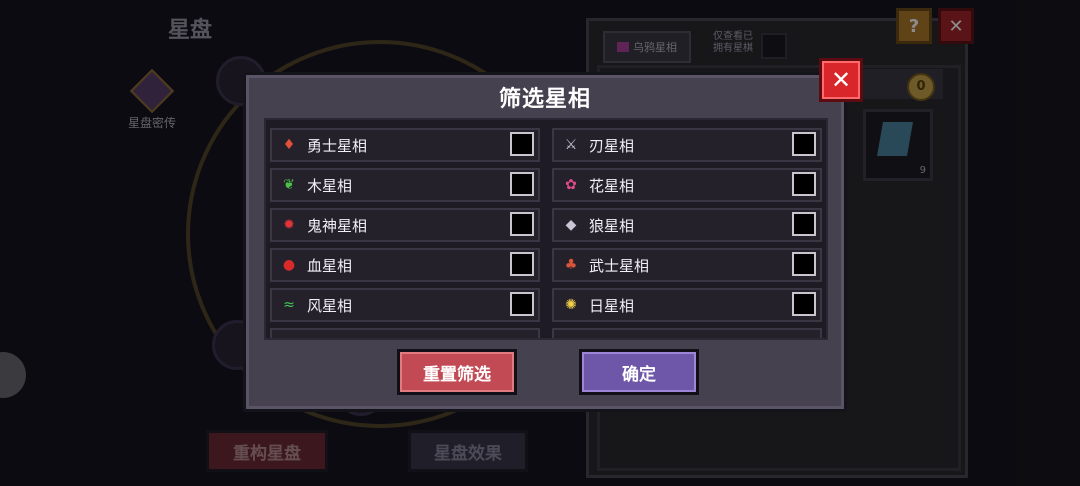 This screenshot has width=1080, height=486. What do you see at coordinates (612, 185) in the screenshot?
I see `filter-option-label: 花星相` at bounding box center [612, 185].